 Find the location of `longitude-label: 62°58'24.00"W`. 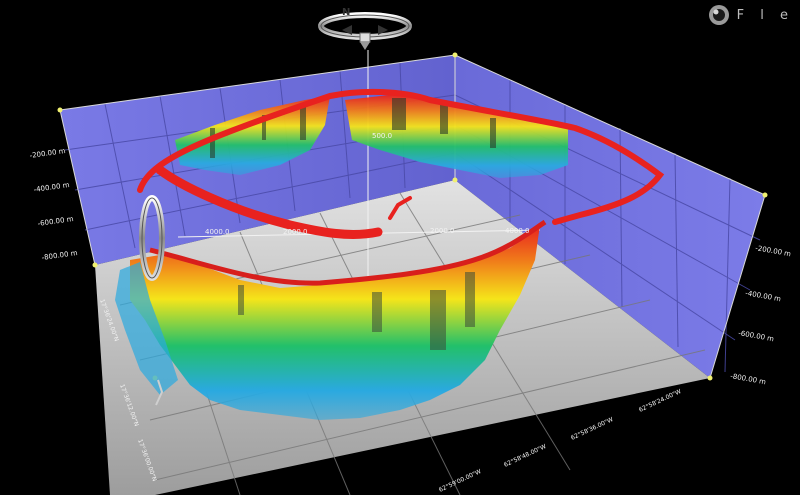

longitude-label: 62°58'24.00"W is located at coordinates (660, 401).